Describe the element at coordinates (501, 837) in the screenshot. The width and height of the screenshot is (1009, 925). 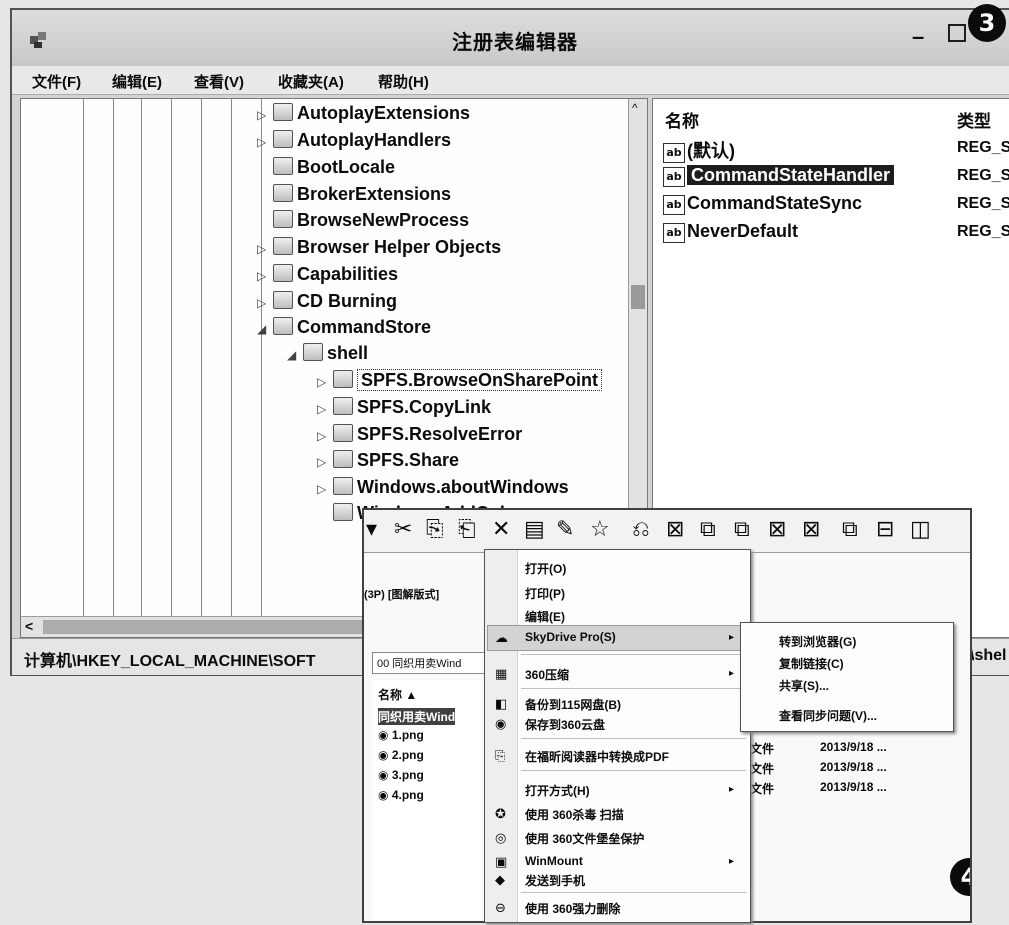
I see `360-shield-icon: ◎` at that location.